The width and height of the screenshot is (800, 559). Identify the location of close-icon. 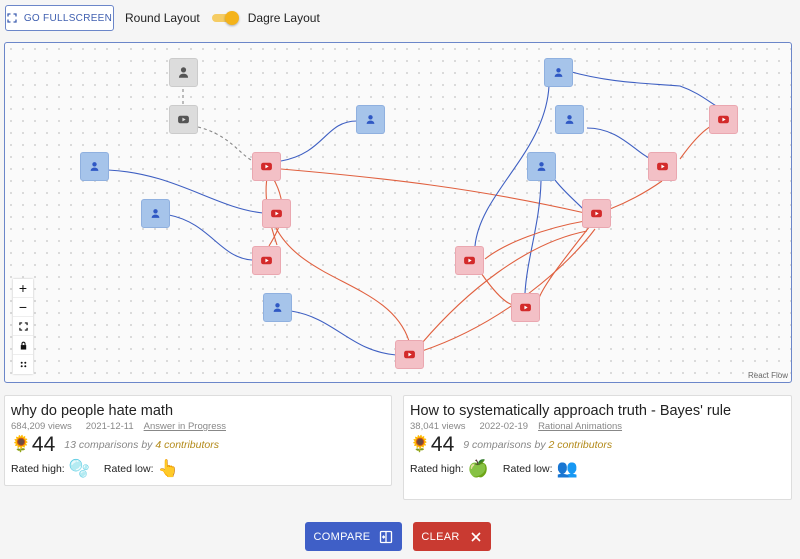
(476, 536).